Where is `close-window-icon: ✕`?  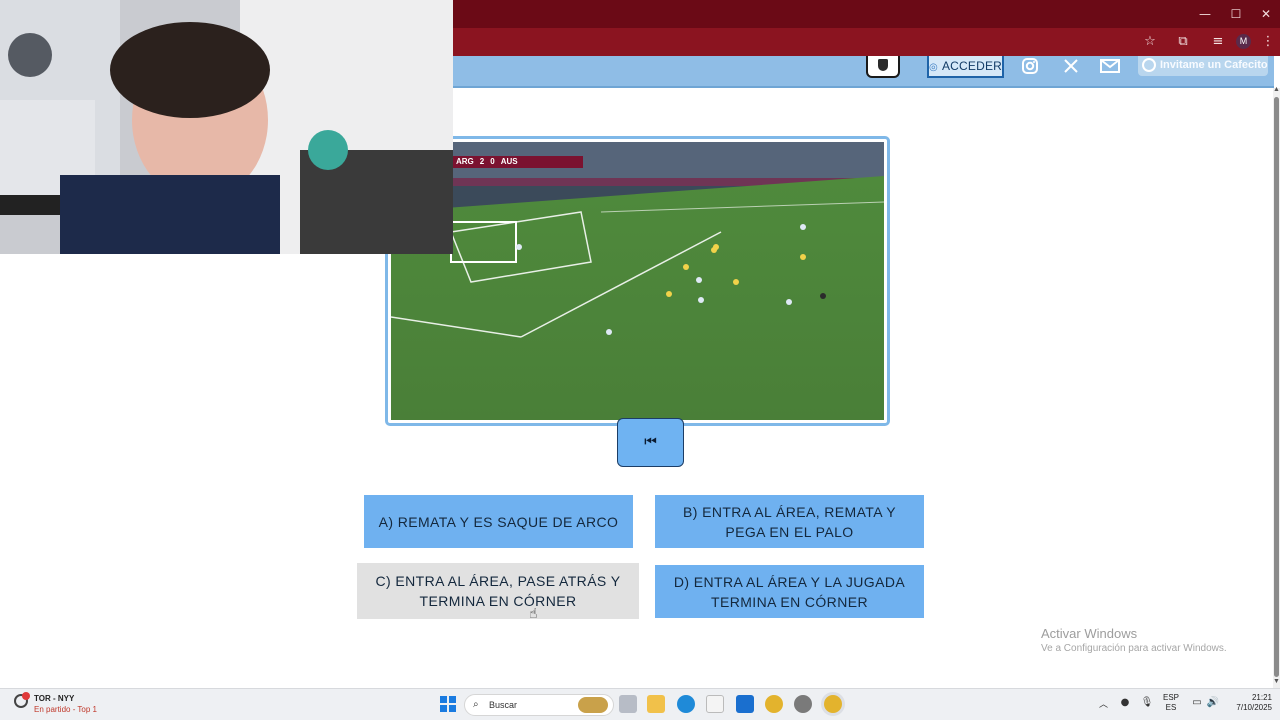
close-window-icon: ✕ is located at coordinates (1265, 14).